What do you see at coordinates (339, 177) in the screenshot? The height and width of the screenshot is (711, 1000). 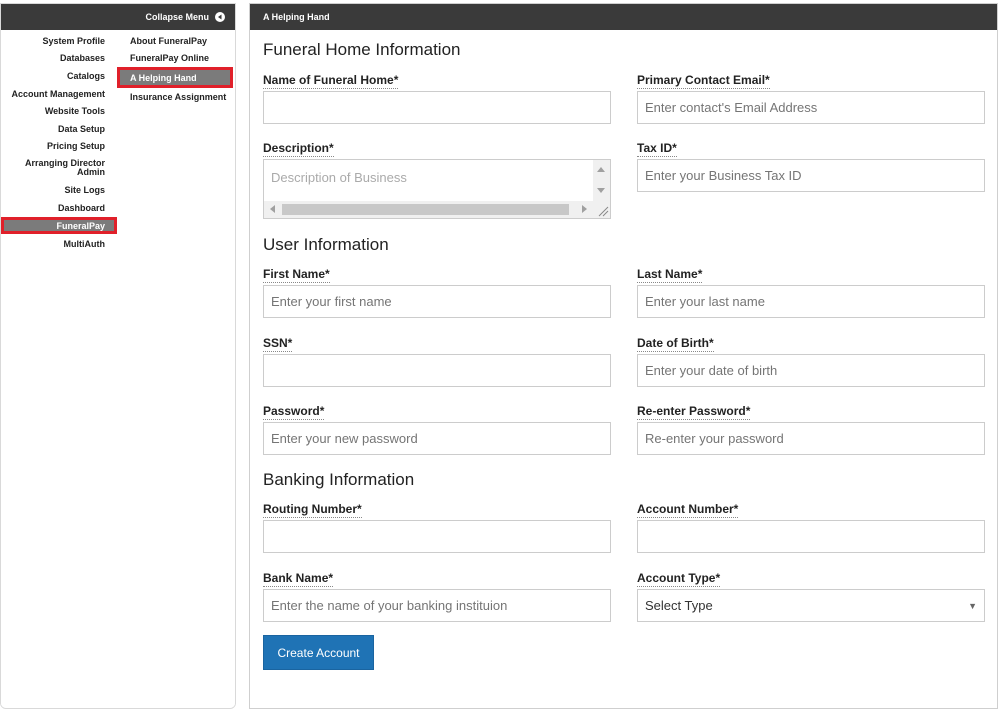 I see `description-placeholder: Description of Business` at bounding box center [339, 177].